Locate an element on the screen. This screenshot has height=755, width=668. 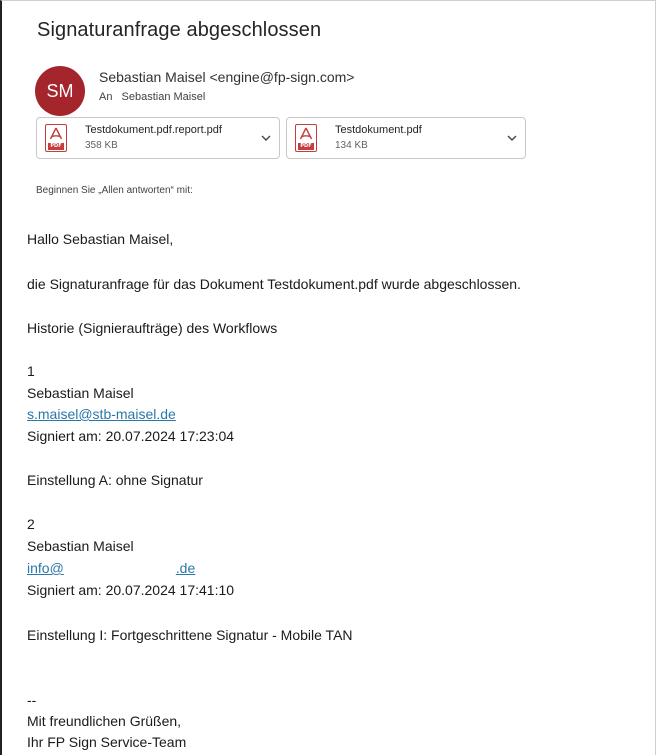
entry-email-link: s.maisel@stb-maisel.de is located at coordinates (101, 414).